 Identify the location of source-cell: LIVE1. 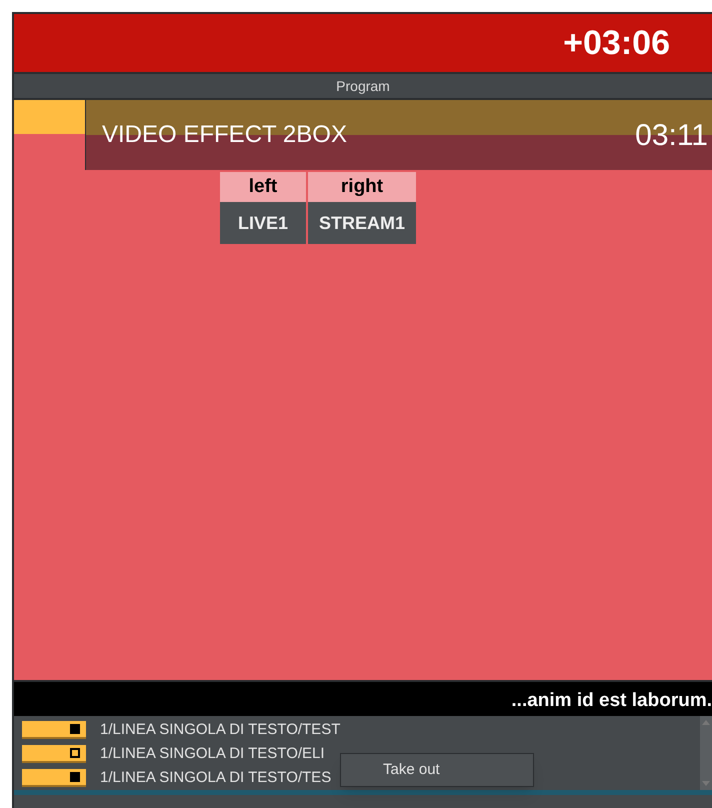
(263, 223).